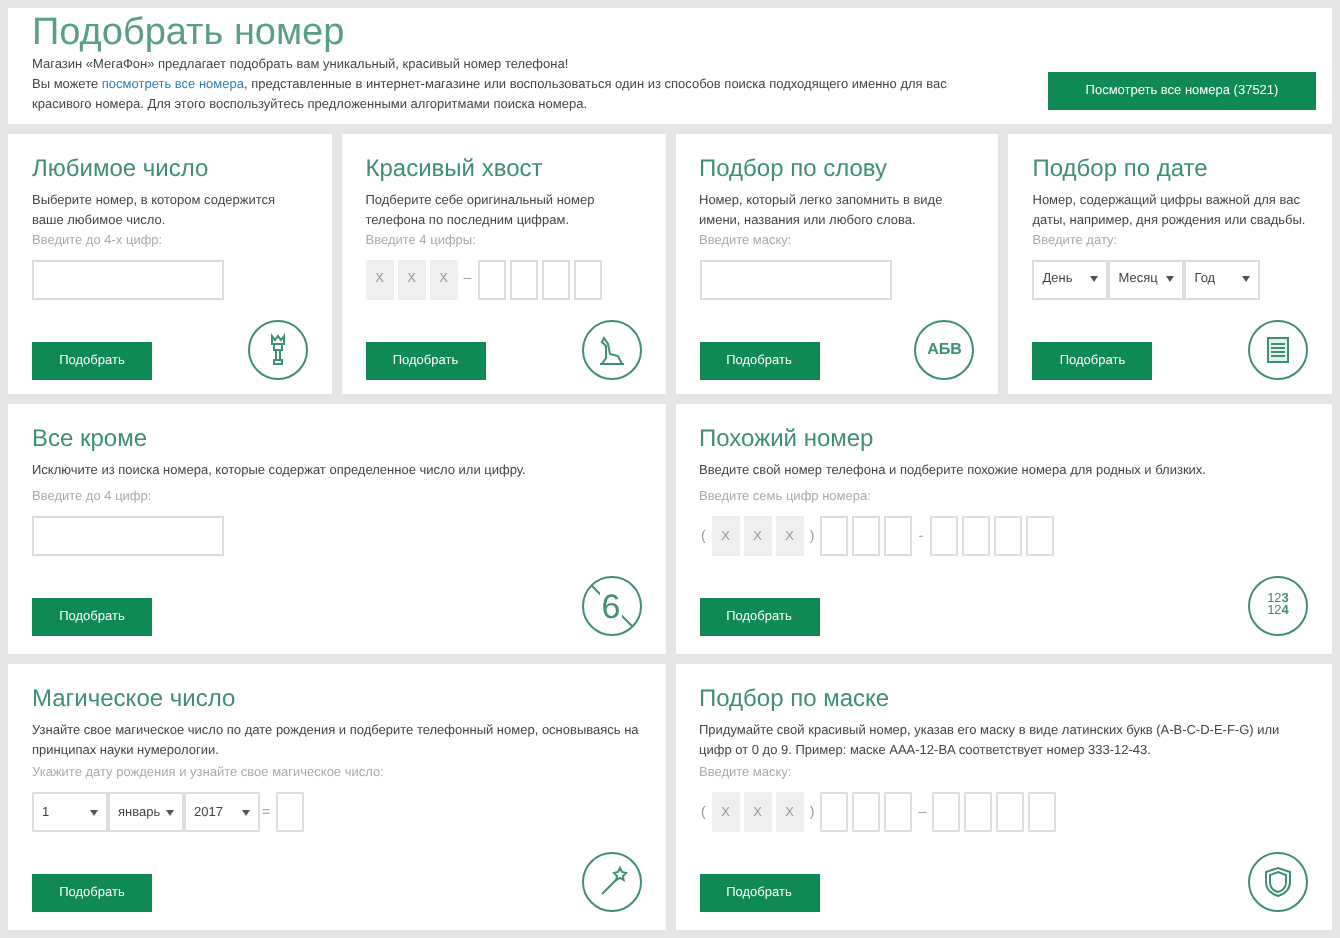 The width and height of the screenshot is (1340, 938). Describe the element at coordinates (794, 168) in the screenshot. I see `card-title: Подбор по слову` at that location.